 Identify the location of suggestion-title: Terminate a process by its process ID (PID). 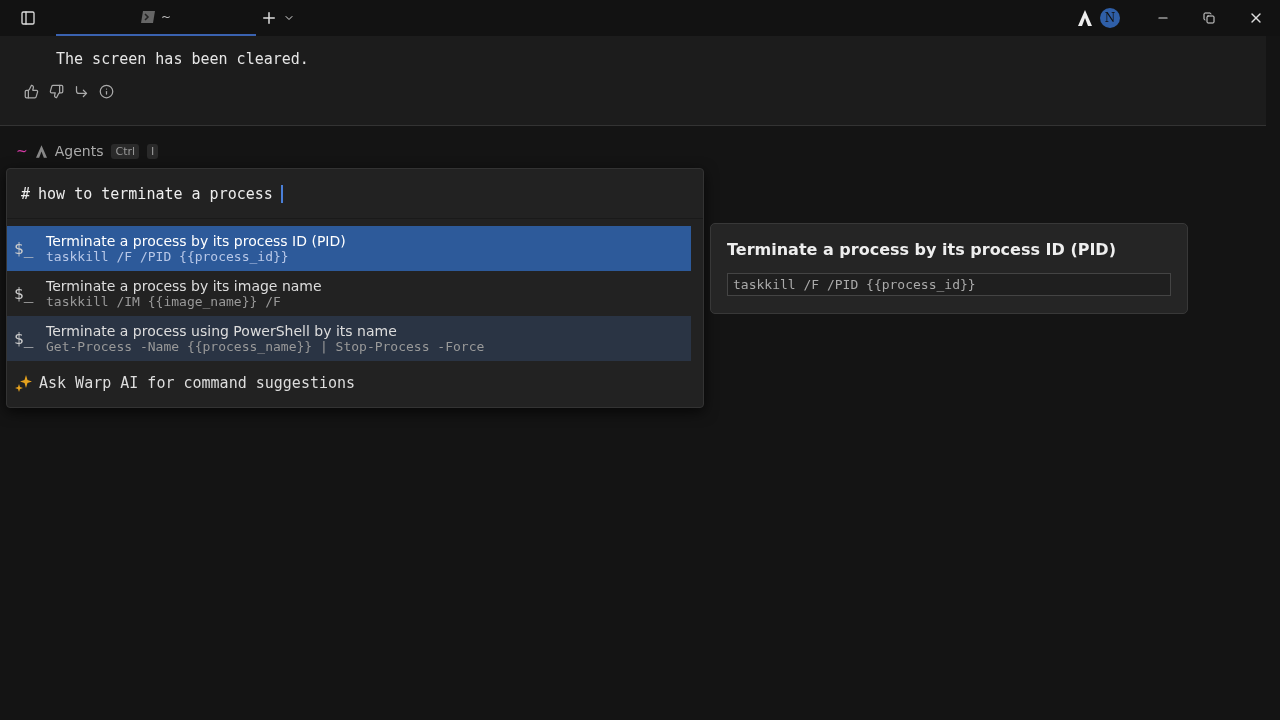
(196, 241).